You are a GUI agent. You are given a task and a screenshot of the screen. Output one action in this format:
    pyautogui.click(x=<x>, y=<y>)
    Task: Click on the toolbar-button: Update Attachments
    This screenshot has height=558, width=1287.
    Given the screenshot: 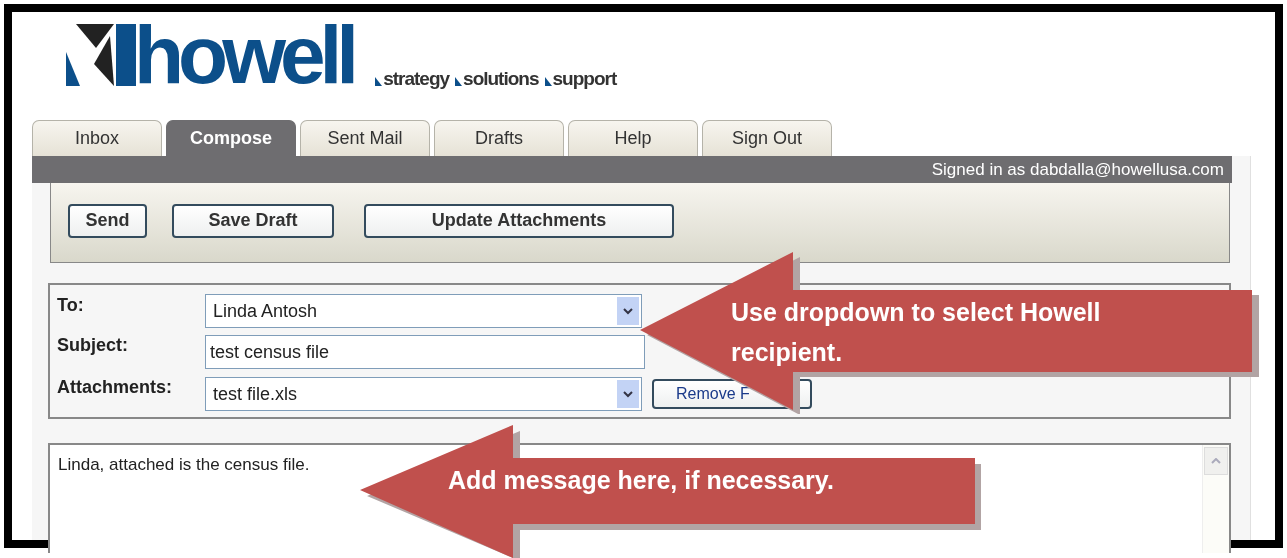 What is the action you would take?
    pyautogui.click(x=519, y=220)
    